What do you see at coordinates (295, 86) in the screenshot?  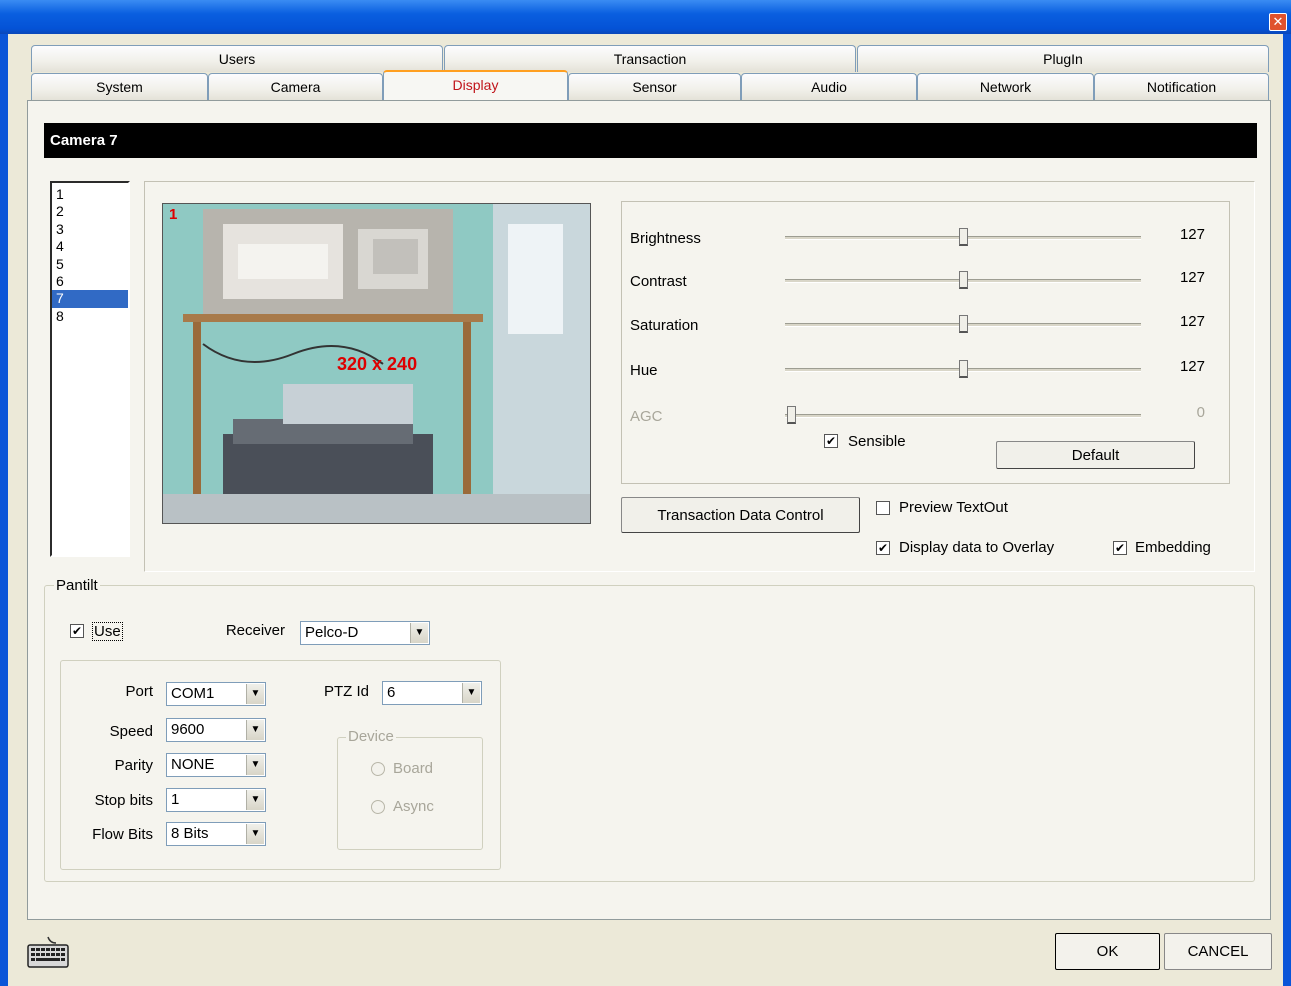 I see `tab-camera: Camera` at bounding box center [295, 86].